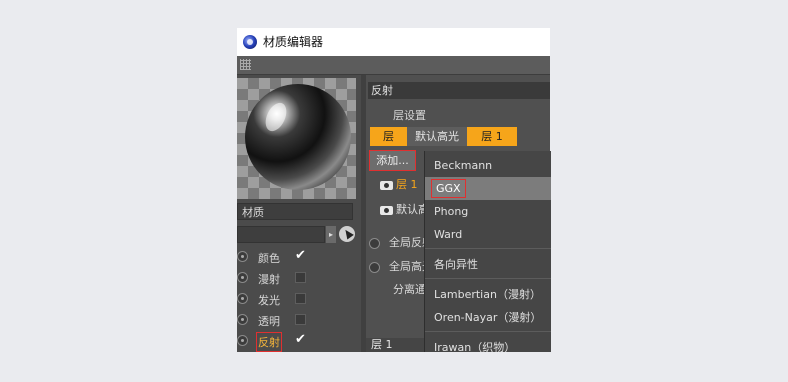 The height and width of the screenshot is (382, 788). What do you see at coordinates (448, 234) in the screenshot?
I see `menu-item-label: Ward` at bounding box center [448, 234].